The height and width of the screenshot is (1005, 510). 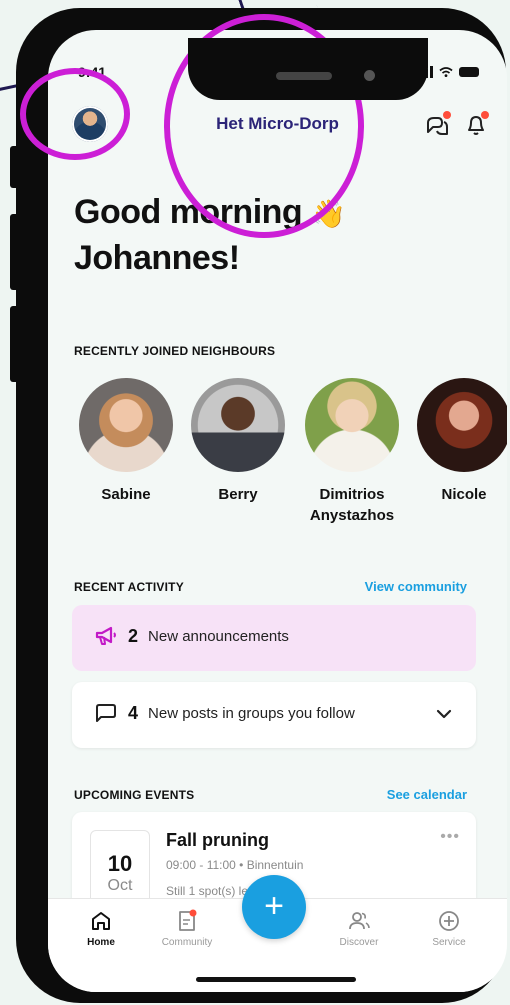 I want to click on neighbour-card-berry: Berry, so click(x=238, y=441).